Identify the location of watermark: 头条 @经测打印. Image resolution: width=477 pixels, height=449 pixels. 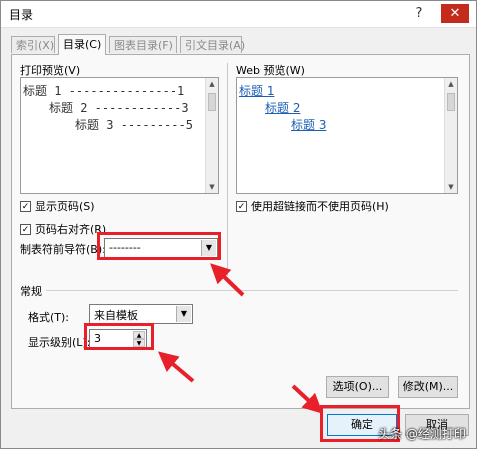
(422, 434).